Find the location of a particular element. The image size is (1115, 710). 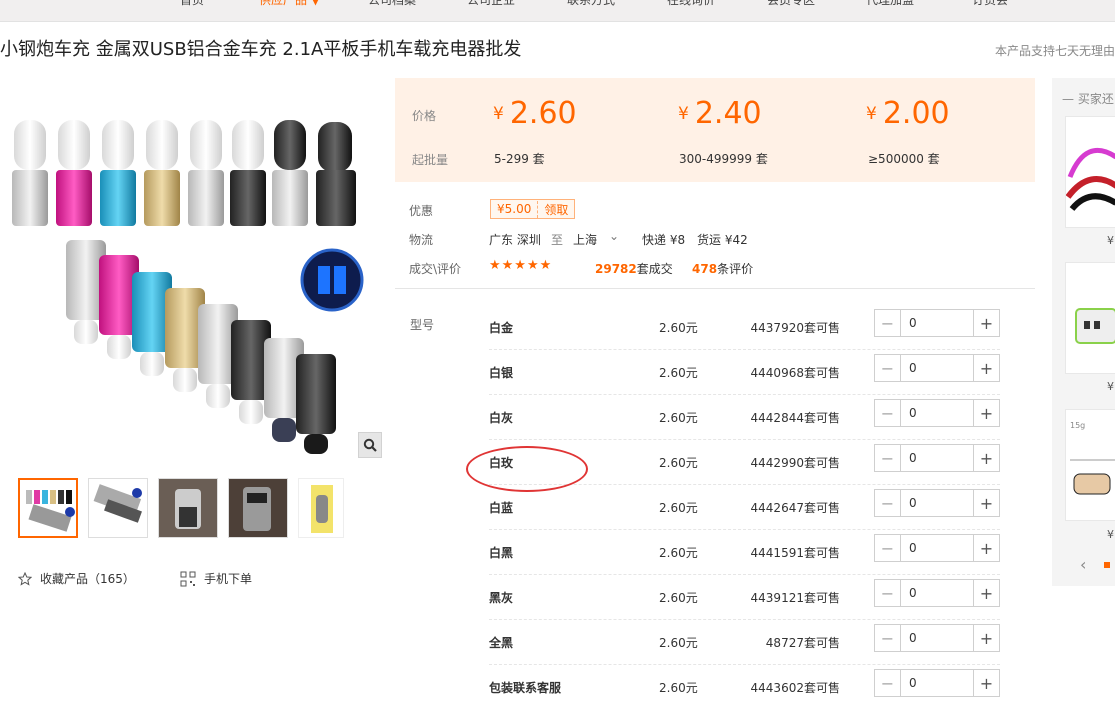

favorite-product: 收藏产品（165） is located at coordinates (76, 578).